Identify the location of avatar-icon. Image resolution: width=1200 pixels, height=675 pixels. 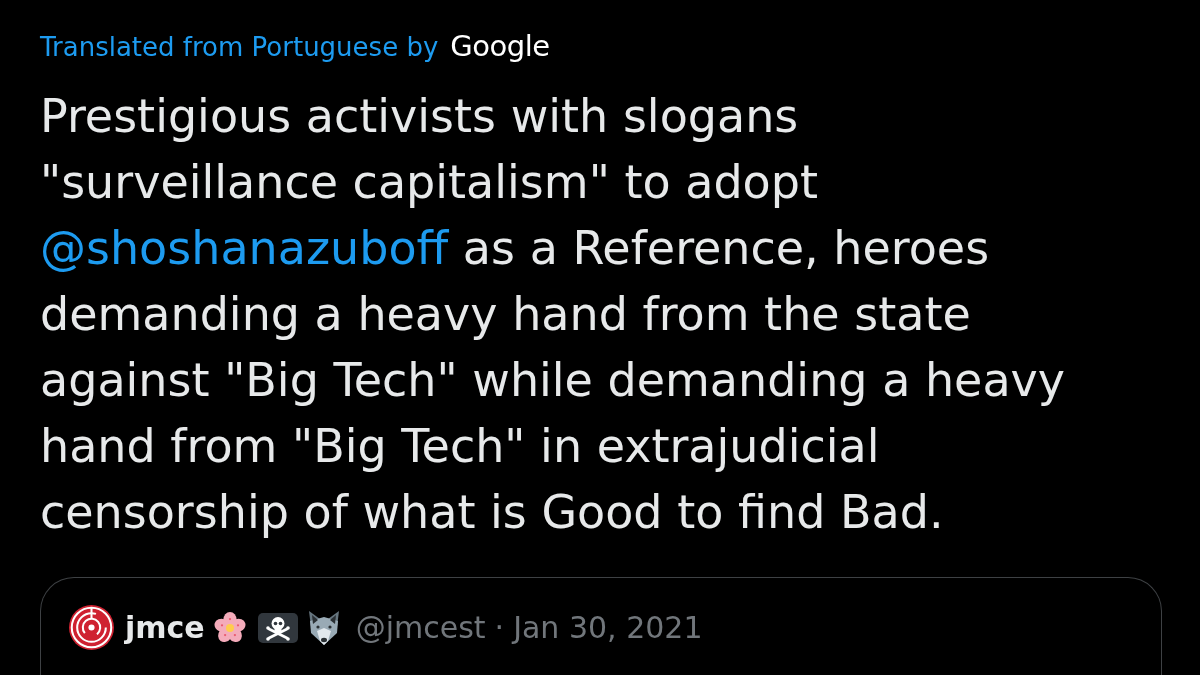
(91, 627).